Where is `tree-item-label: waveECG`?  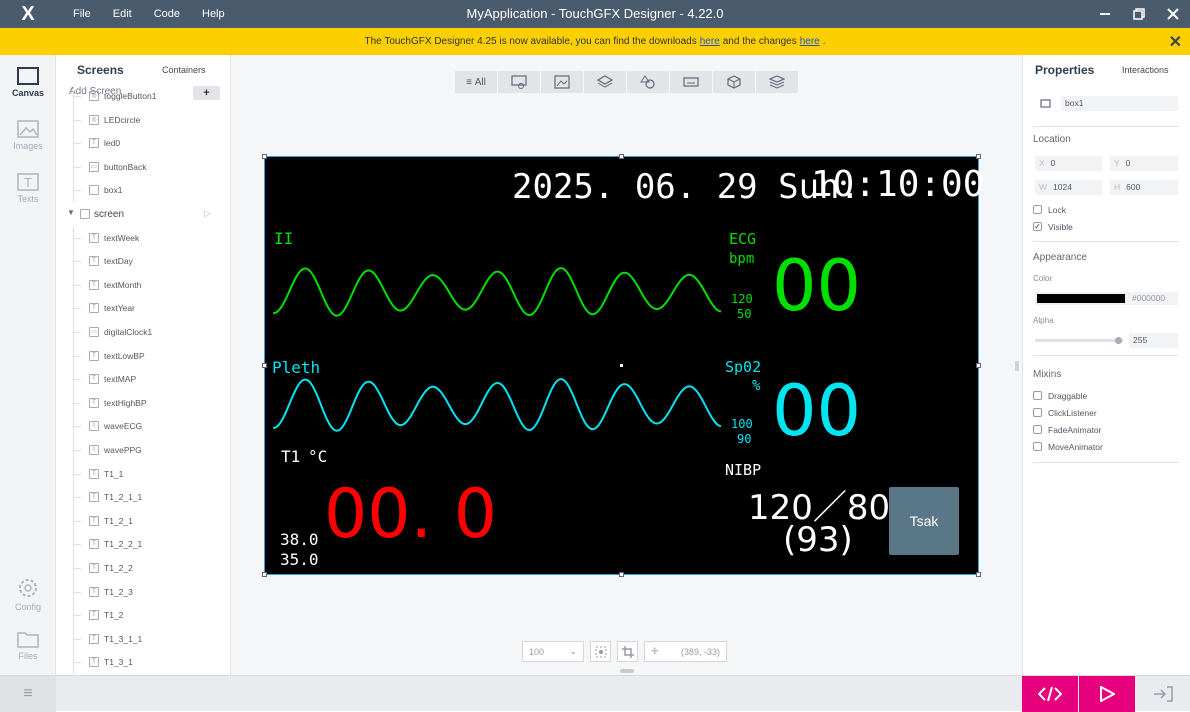
tree-item-label: waveECG is located at coordinates (123, 426).